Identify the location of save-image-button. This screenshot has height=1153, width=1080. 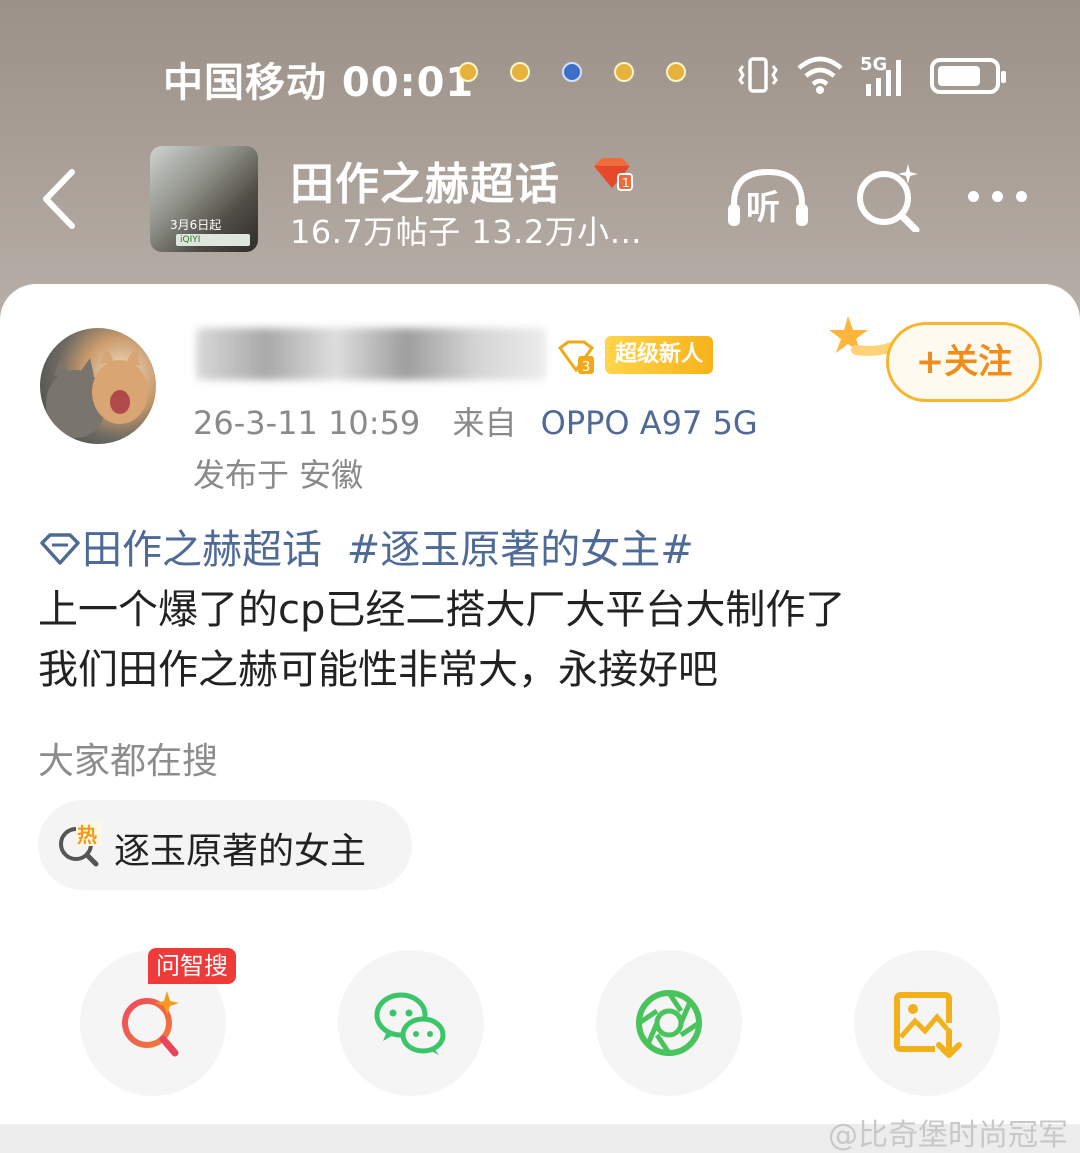
(927, 1023).